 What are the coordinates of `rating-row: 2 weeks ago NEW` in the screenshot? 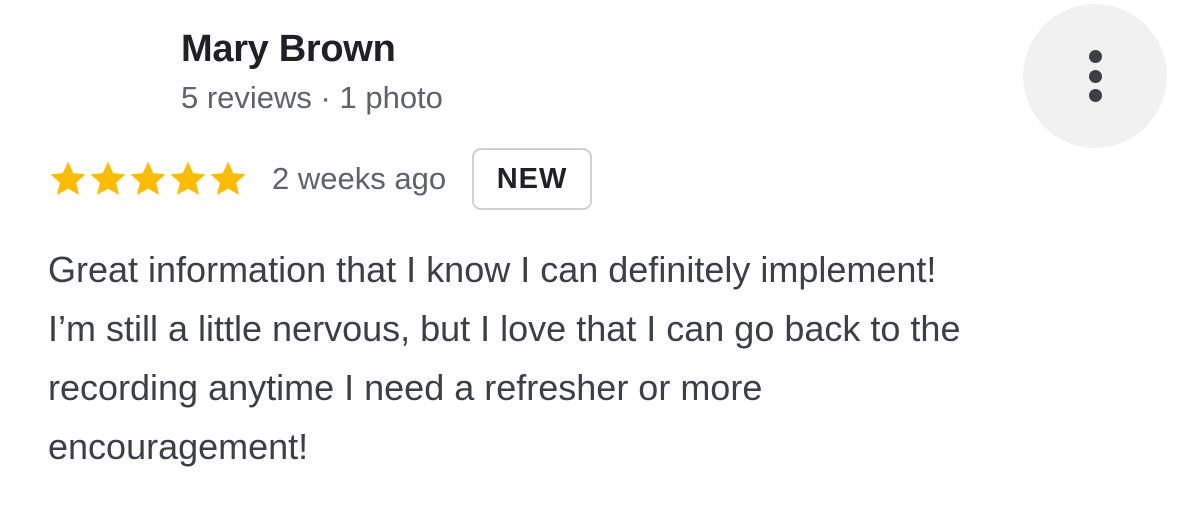 It's located at (320, 179).